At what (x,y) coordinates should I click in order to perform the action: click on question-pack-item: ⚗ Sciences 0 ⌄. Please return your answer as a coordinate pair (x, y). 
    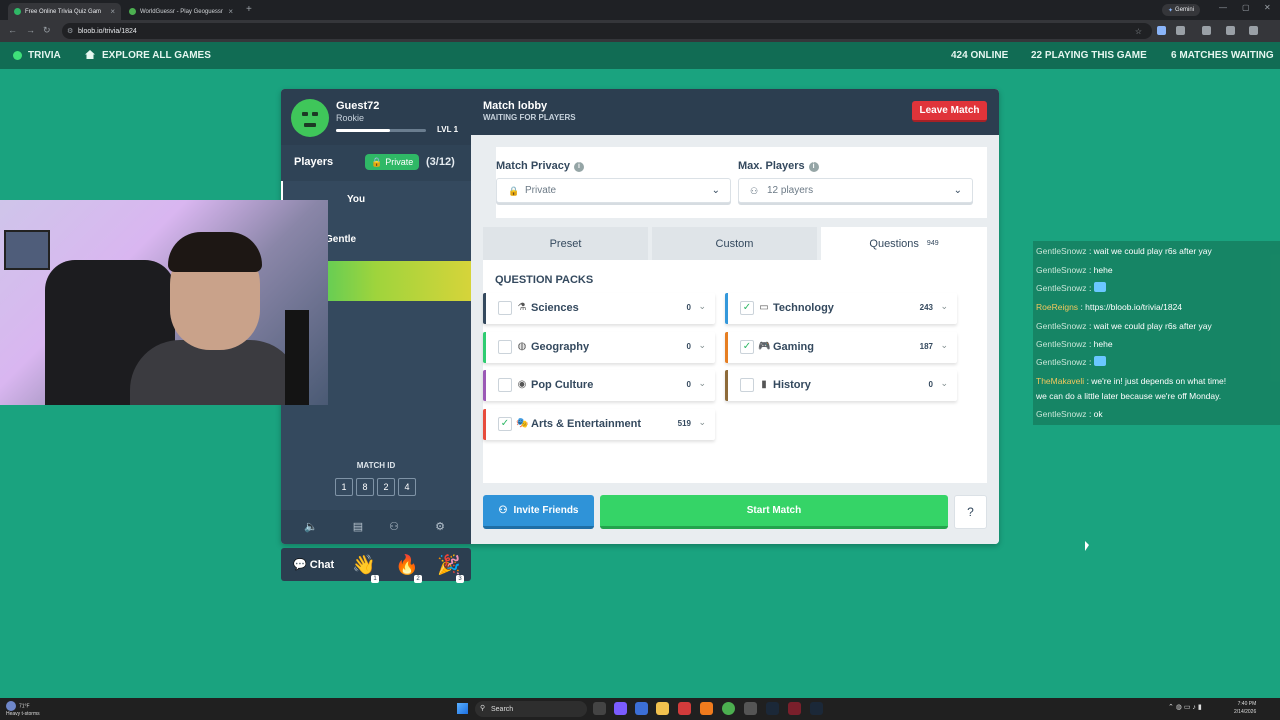
    Looking at the image, I should click on (599, 308).